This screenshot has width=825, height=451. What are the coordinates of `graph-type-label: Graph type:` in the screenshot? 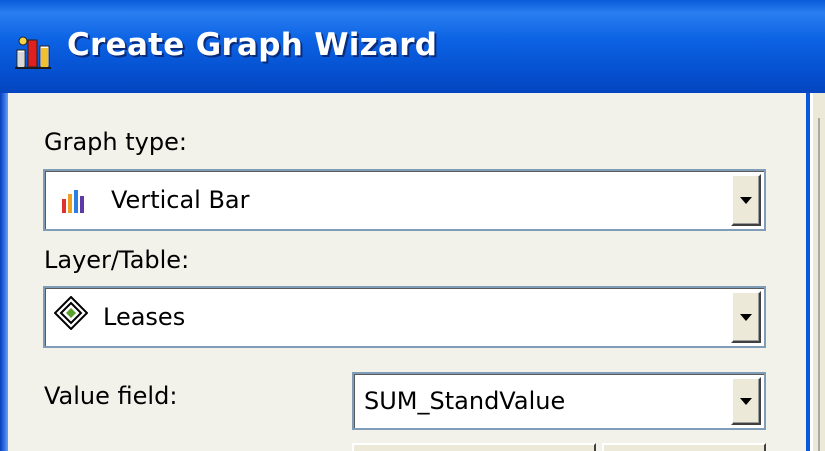 It's located at (115, 142).